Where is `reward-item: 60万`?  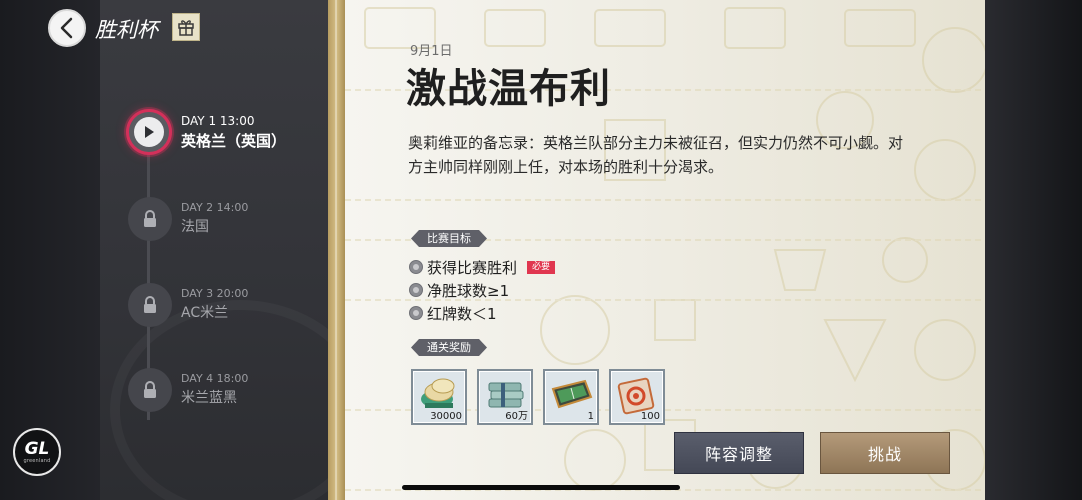
reward-item: 60万 is located at coordinates (505, 397).